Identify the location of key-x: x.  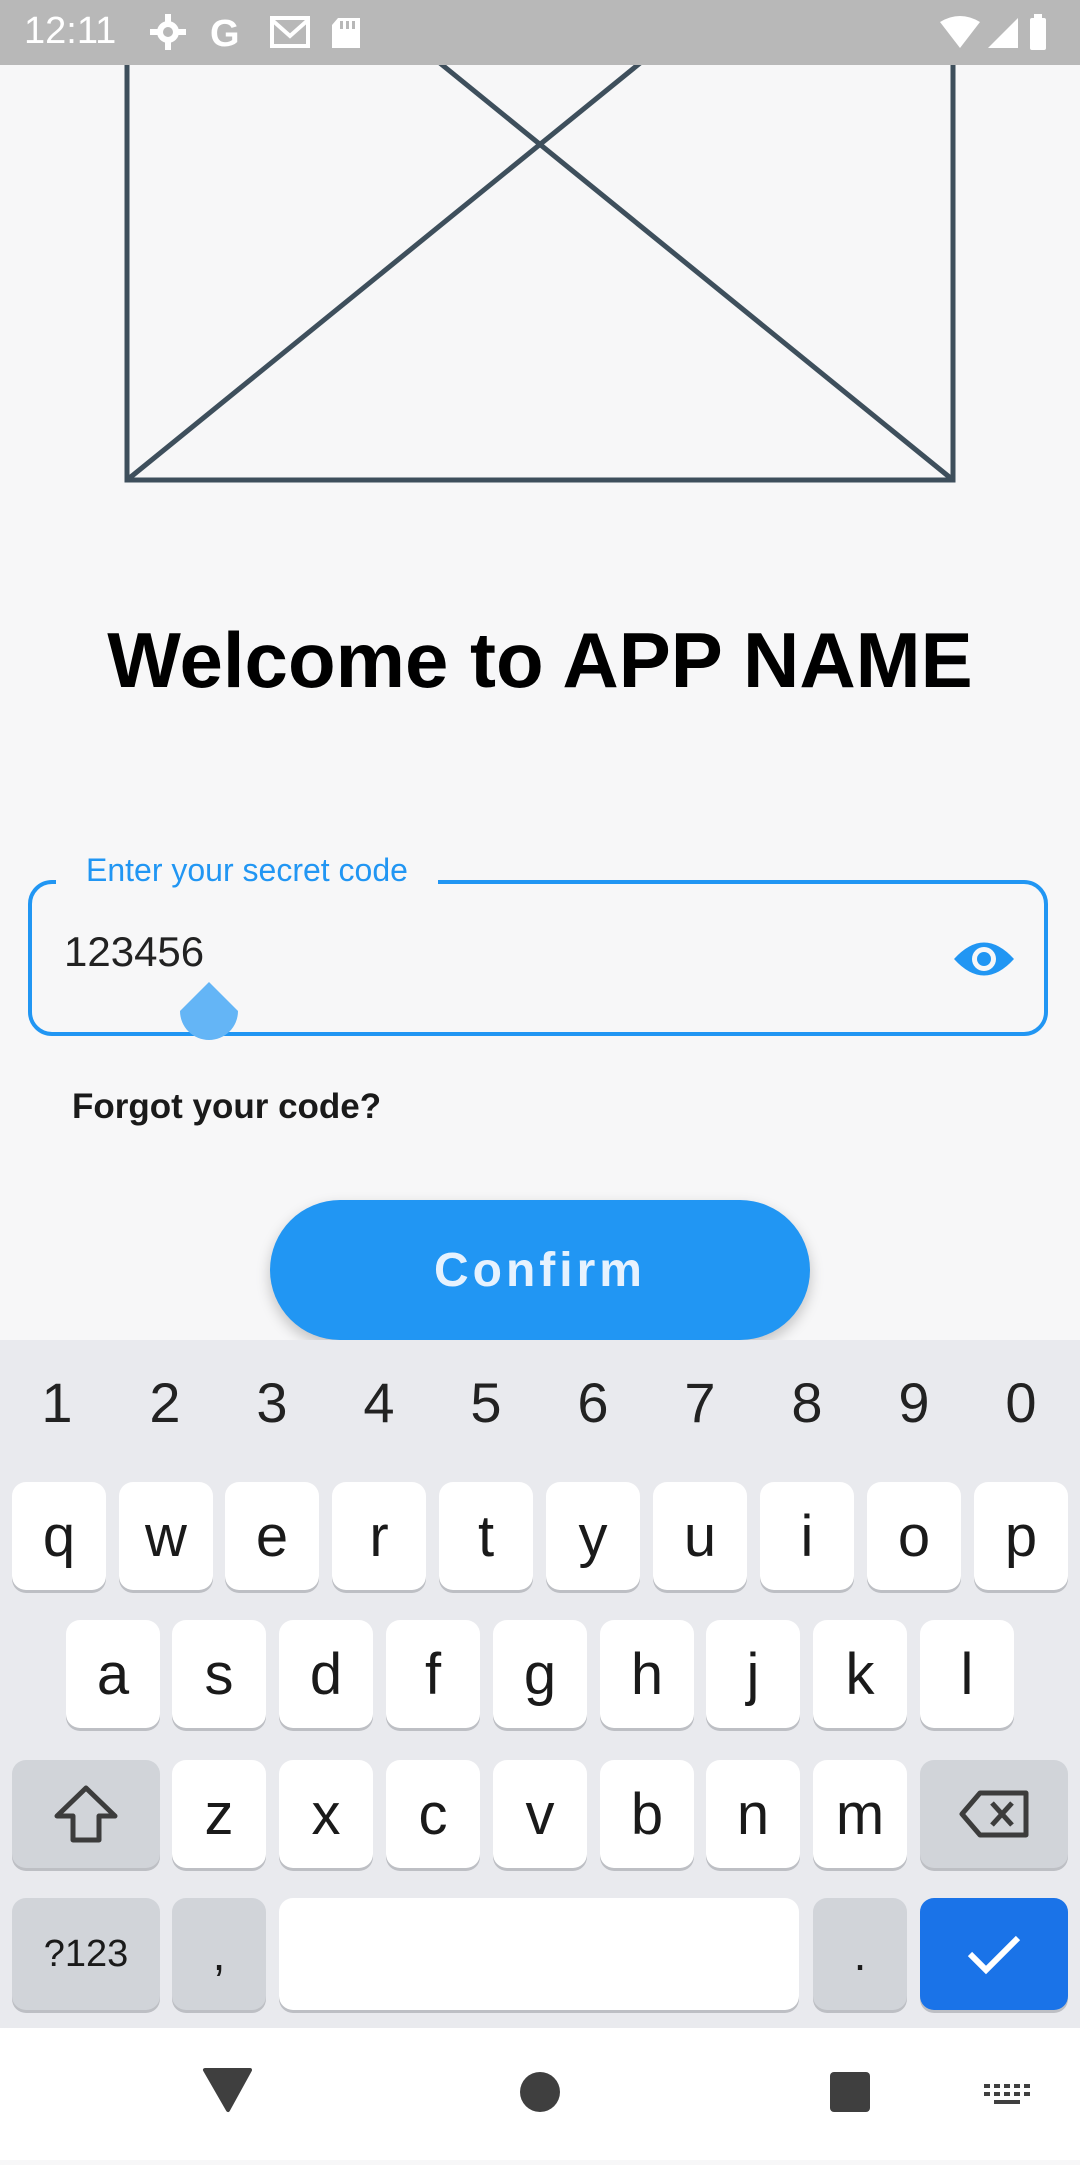
(326, 1814).